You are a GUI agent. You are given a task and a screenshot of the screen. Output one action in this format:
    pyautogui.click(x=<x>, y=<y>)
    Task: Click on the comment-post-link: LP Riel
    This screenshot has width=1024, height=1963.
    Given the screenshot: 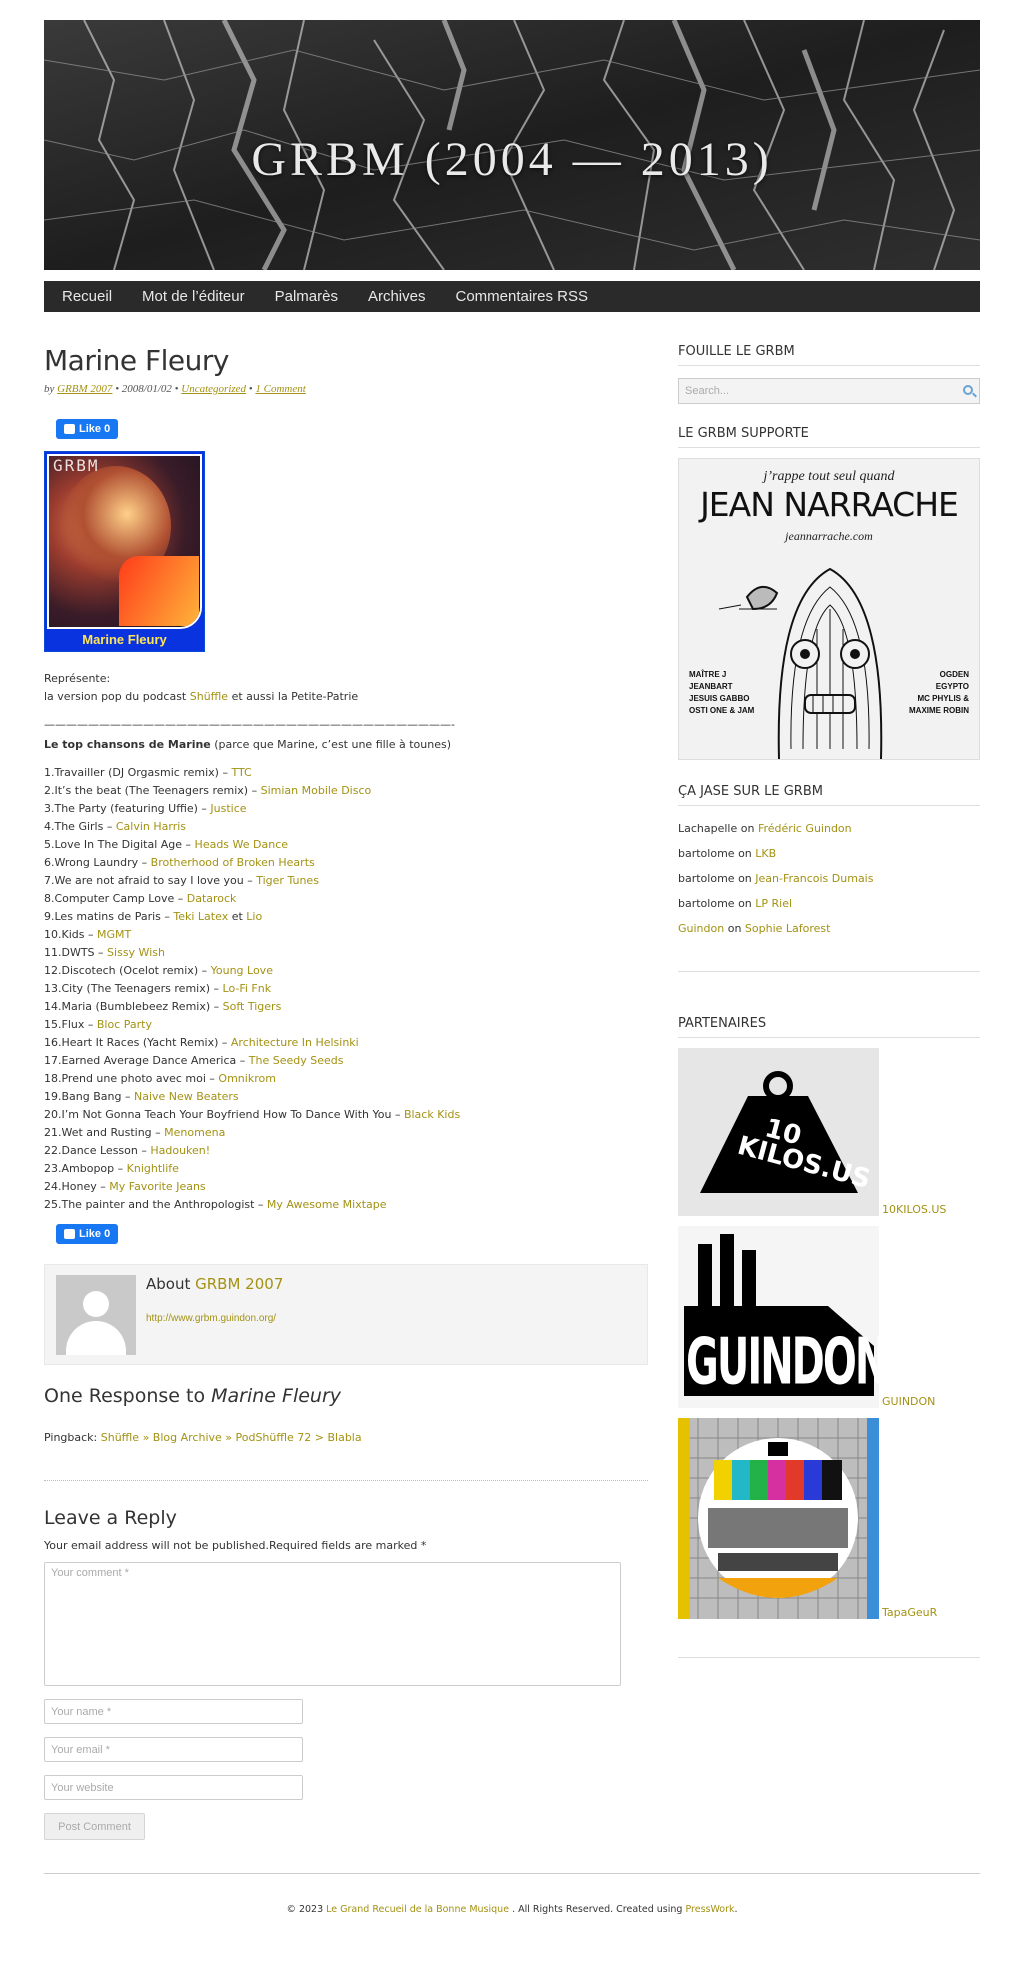 What is the action you would take?
    pyautogui.click(x=773, y=903)
    